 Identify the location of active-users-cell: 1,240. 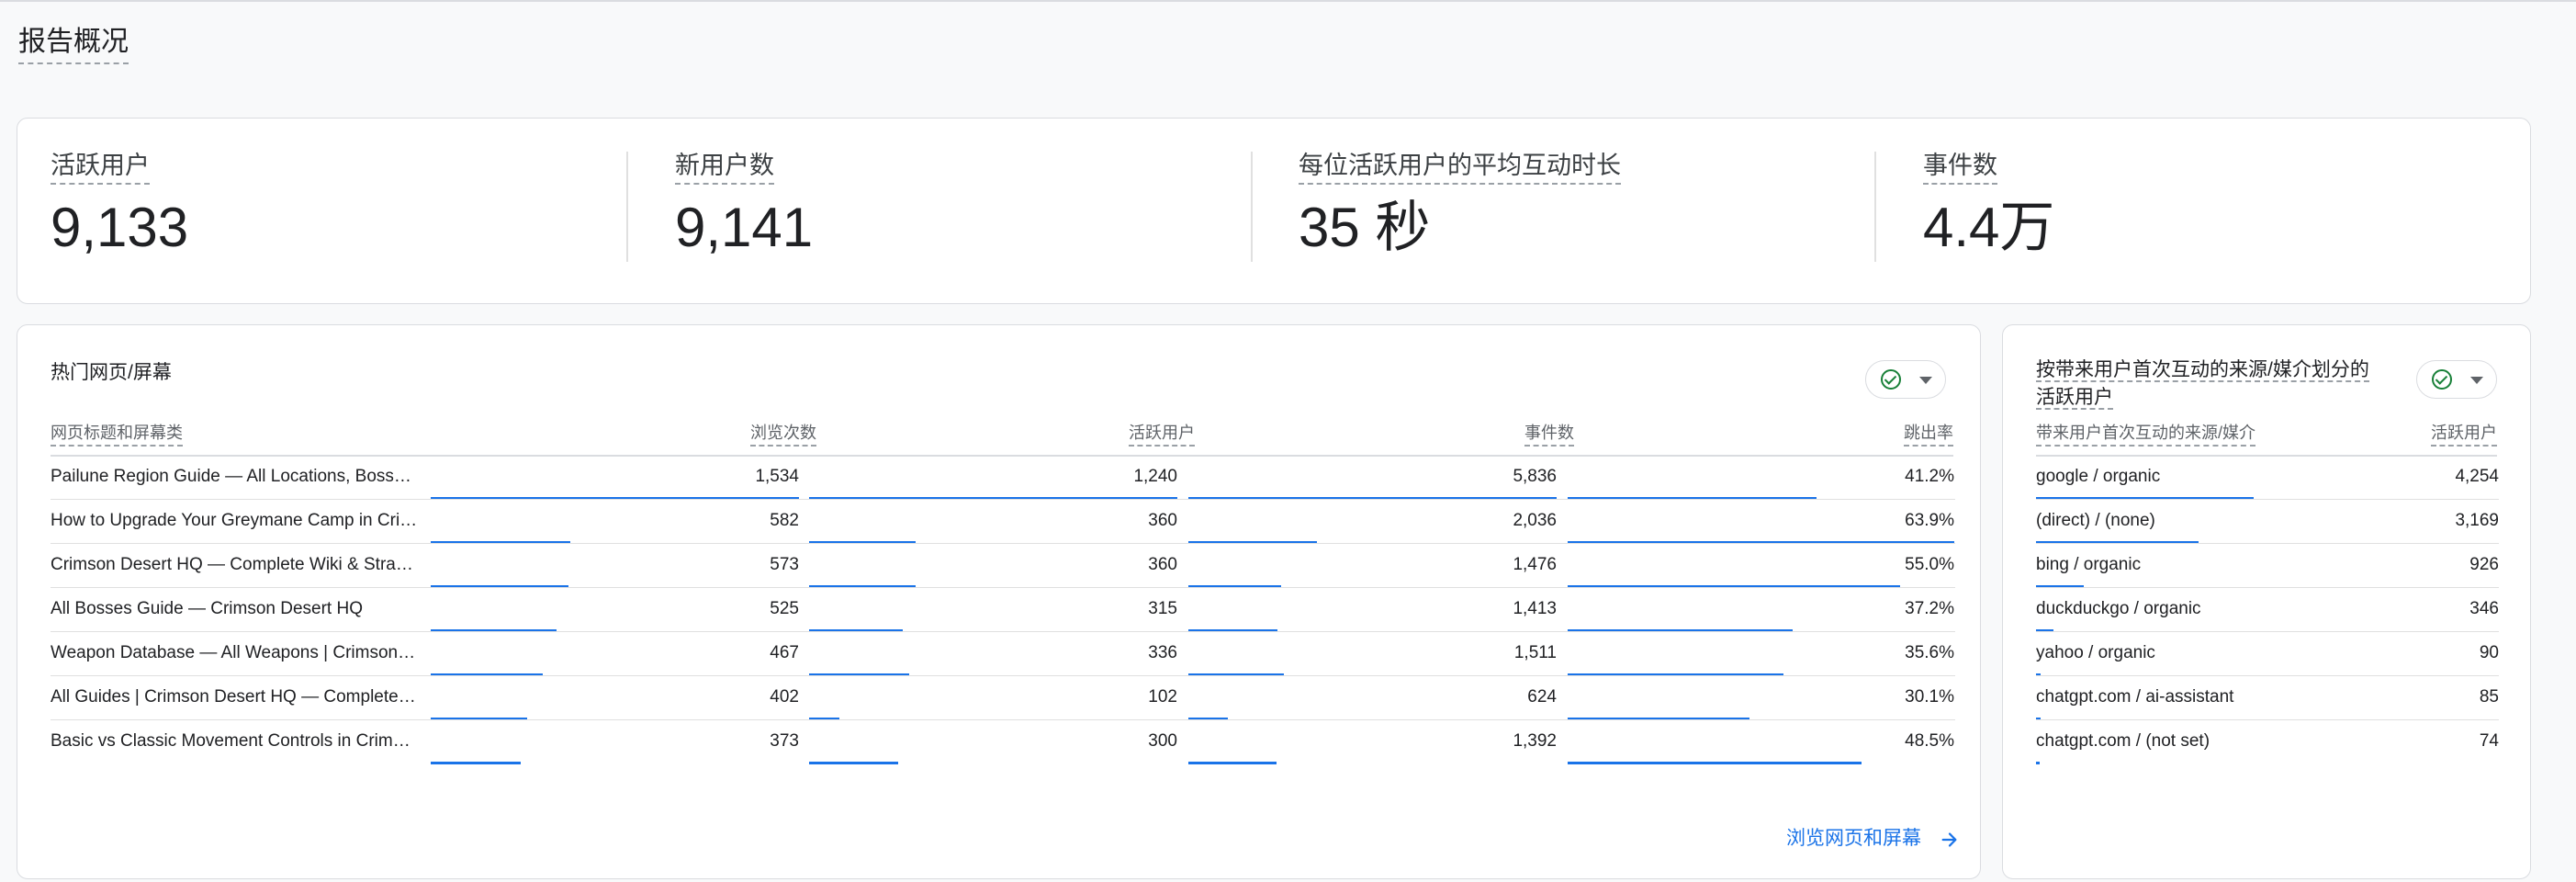
(1155, 477).